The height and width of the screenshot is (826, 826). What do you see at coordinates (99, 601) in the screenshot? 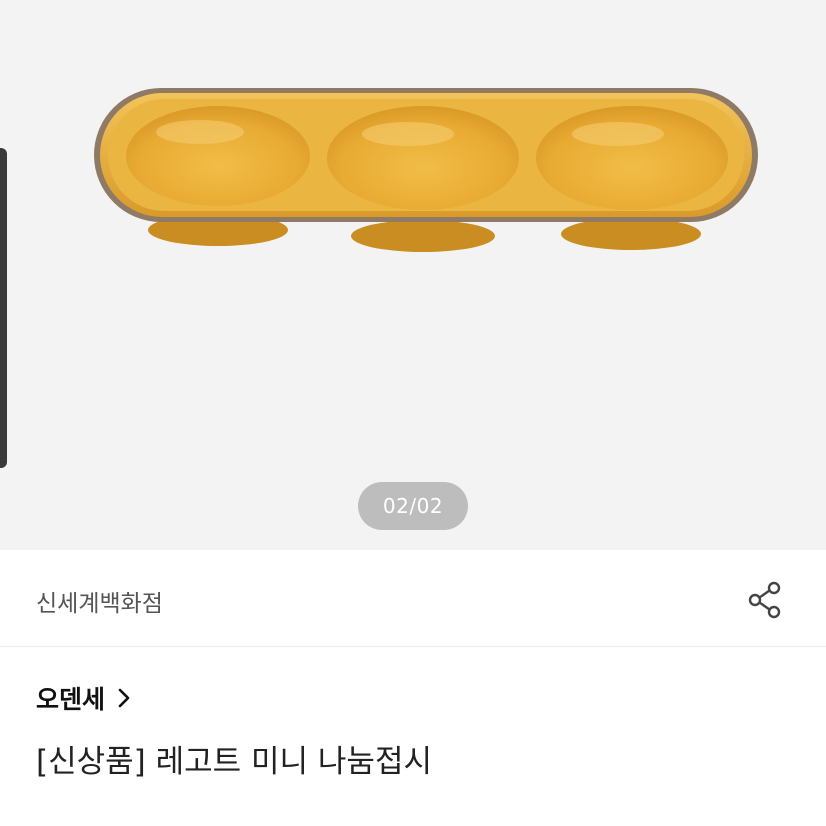
I see `seller-name: 신세계백화점` at bounding box center [99, 601].